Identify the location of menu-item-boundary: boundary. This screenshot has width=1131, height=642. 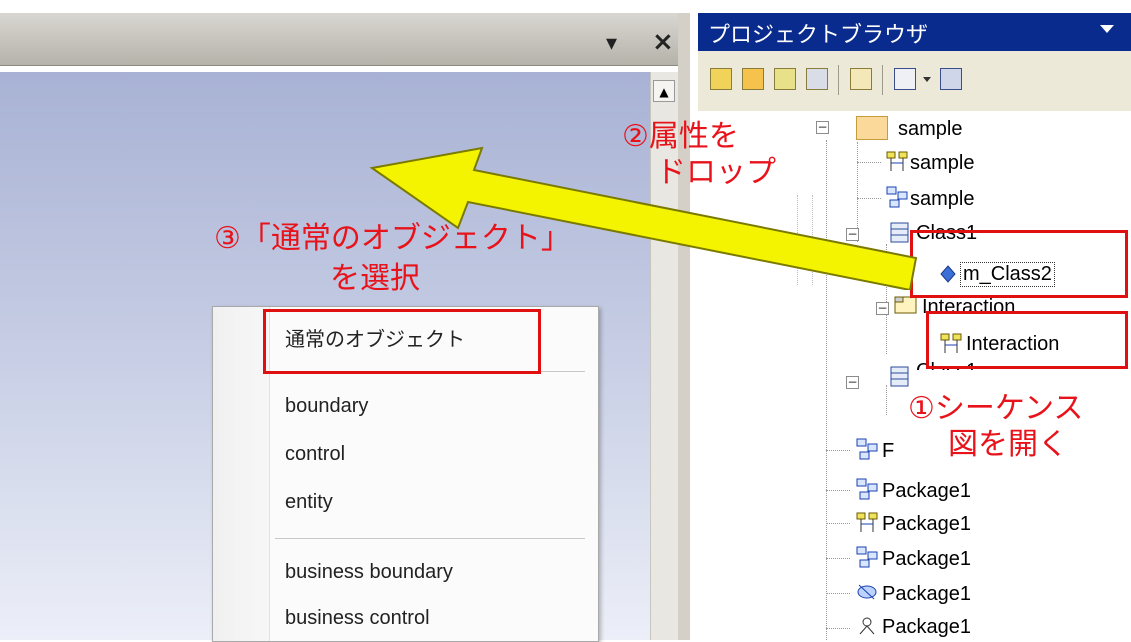
(326, 406).